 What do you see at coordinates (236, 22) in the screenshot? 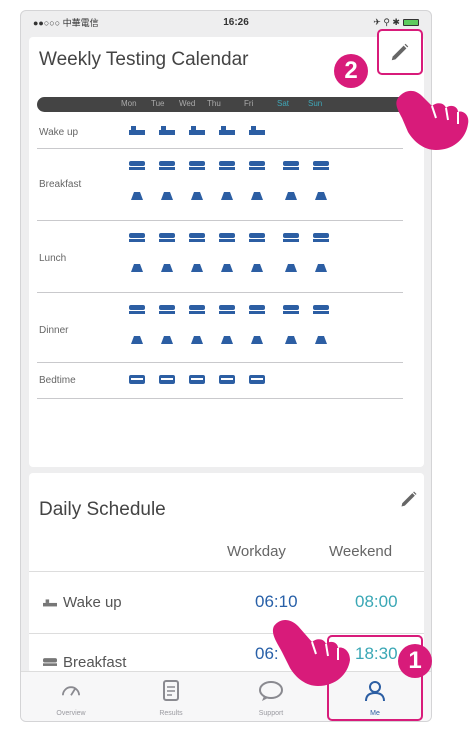
I see `status-time: 16:26` at bounding box center [236, 22].